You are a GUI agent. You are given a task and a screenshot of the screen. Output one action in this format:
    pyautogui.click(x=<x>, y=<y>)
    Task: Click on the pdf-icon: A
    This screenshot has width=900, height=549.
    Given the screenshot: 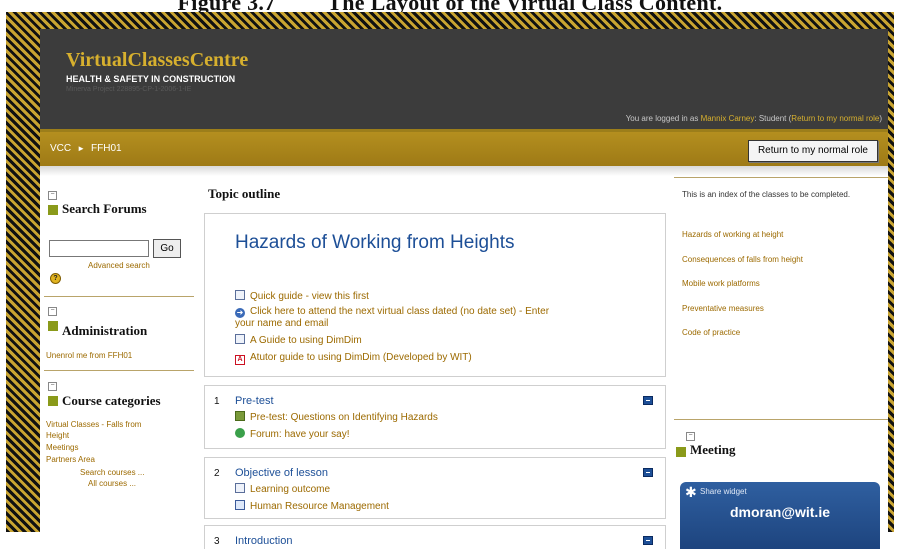 What is the action you would take?
    pyautogui.click(x=240, y=360)
    